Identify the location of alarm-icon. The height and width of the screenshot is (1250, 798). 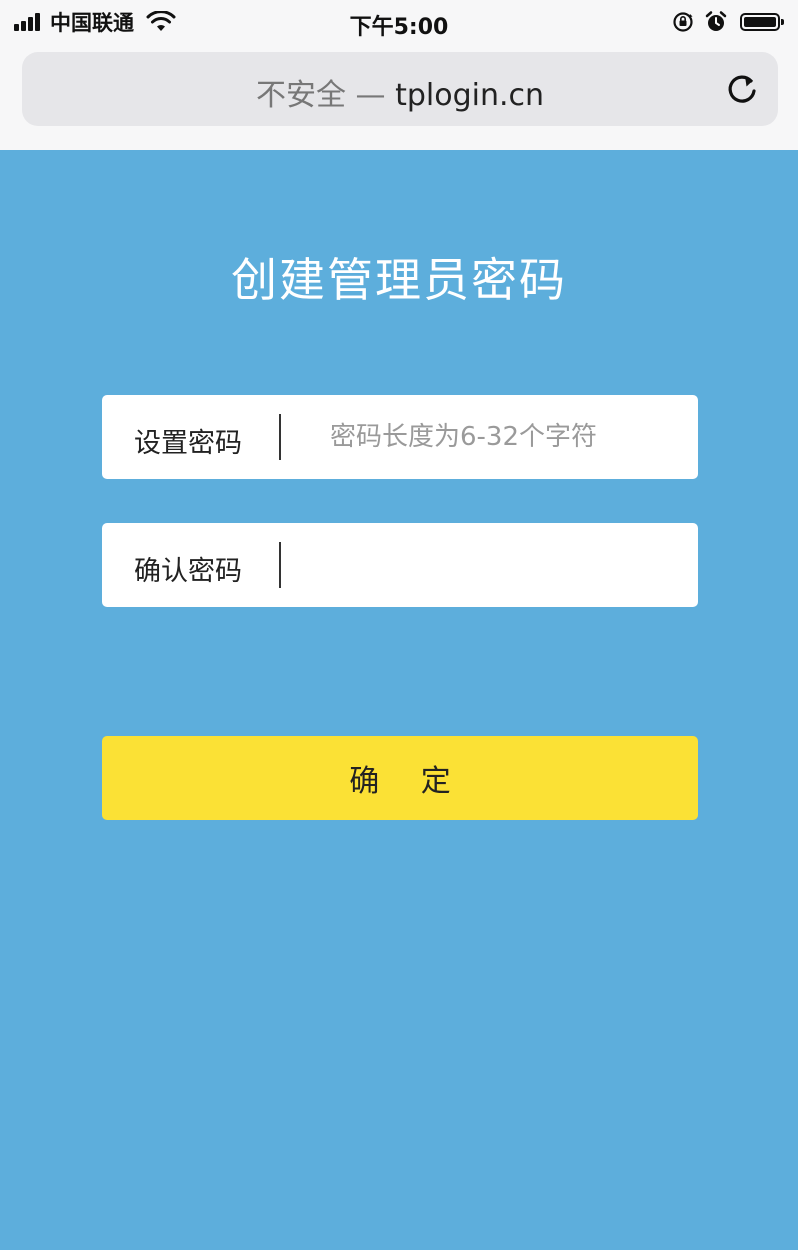
(716, 21).